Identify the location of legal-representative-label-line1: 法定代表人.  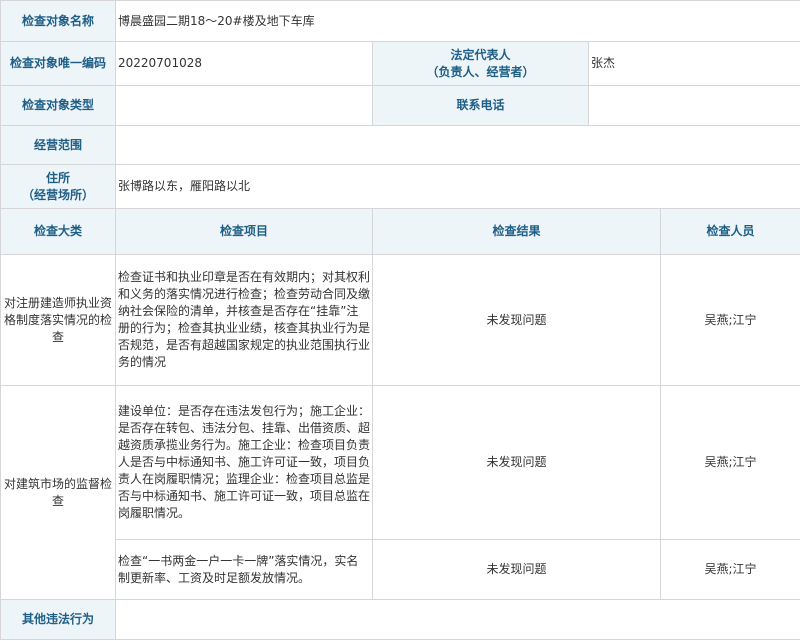
(480, 54).